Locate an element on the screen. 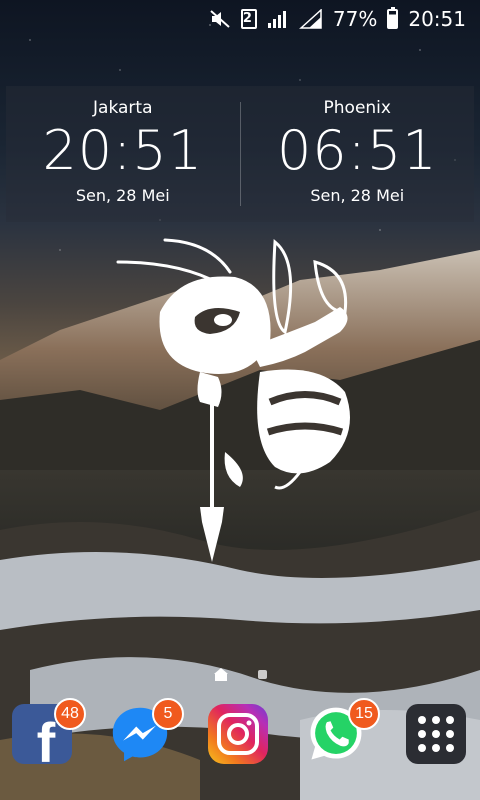 Image resolution: width=480 pixels, height=800 pixels. notification-badge: 5 is located at coordinates (168, 714).